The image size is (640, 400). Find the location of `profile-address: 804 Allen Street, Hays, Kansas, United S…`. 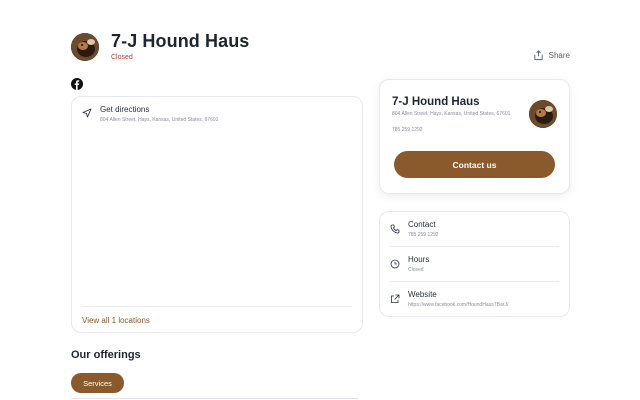

profile-address: 804 Allen Street, Hays, Kansas, United S… is located at coordinates (451, 114).